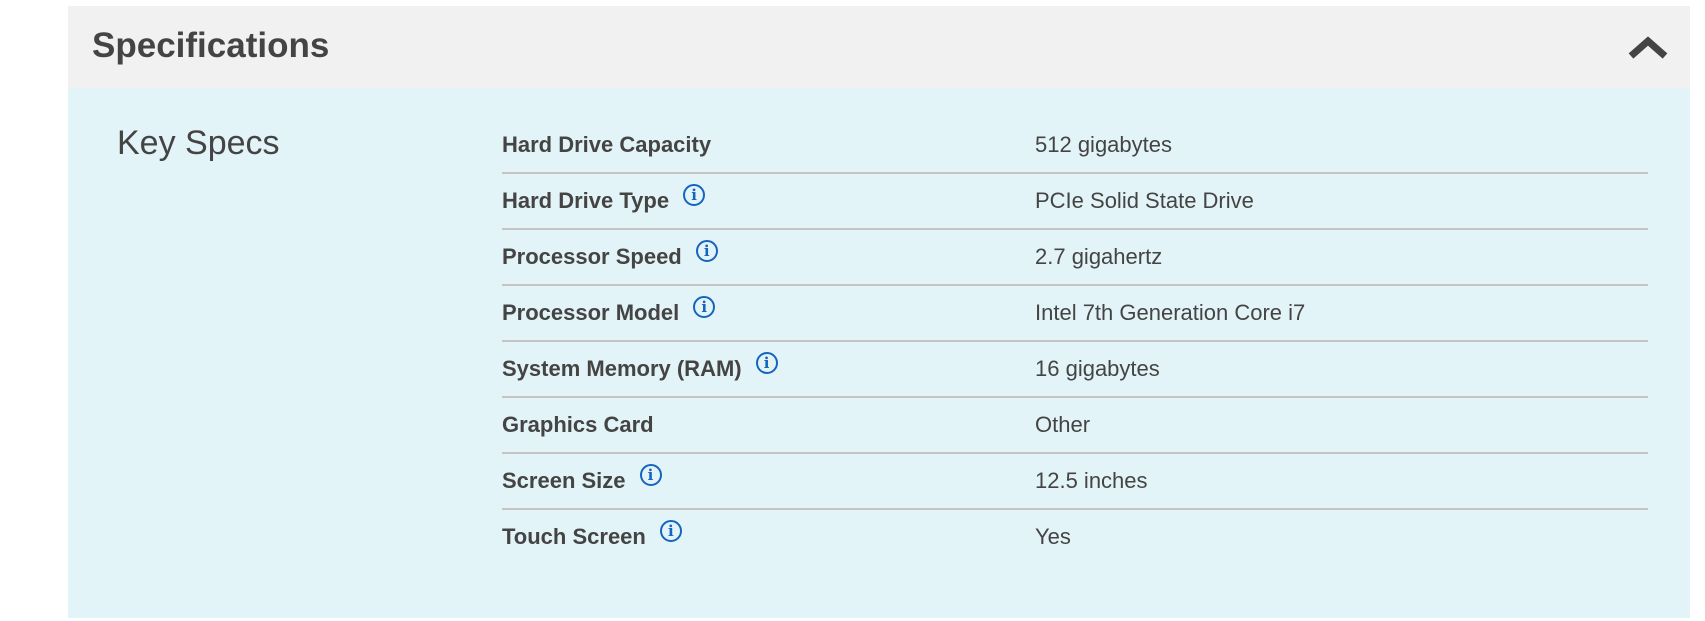 The height and width of the screenshot is (621, 1705). What do you see at coordinates (574, 536) in the screenshot?
I see `spec-label-text: Touch Screen` at bounding box center [574, 536].